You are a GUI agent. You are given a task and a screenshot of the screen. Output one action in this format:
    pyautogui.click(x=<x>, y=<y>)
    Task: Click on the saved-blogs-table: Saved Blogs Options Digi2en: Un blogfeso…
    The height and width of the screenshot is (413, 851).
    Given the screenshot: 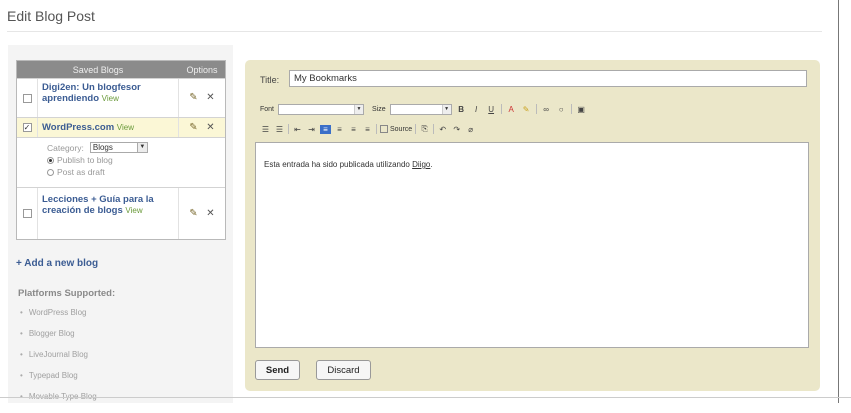 What is the action you would take?
    pyautogui.click(x=121, y=150)
    